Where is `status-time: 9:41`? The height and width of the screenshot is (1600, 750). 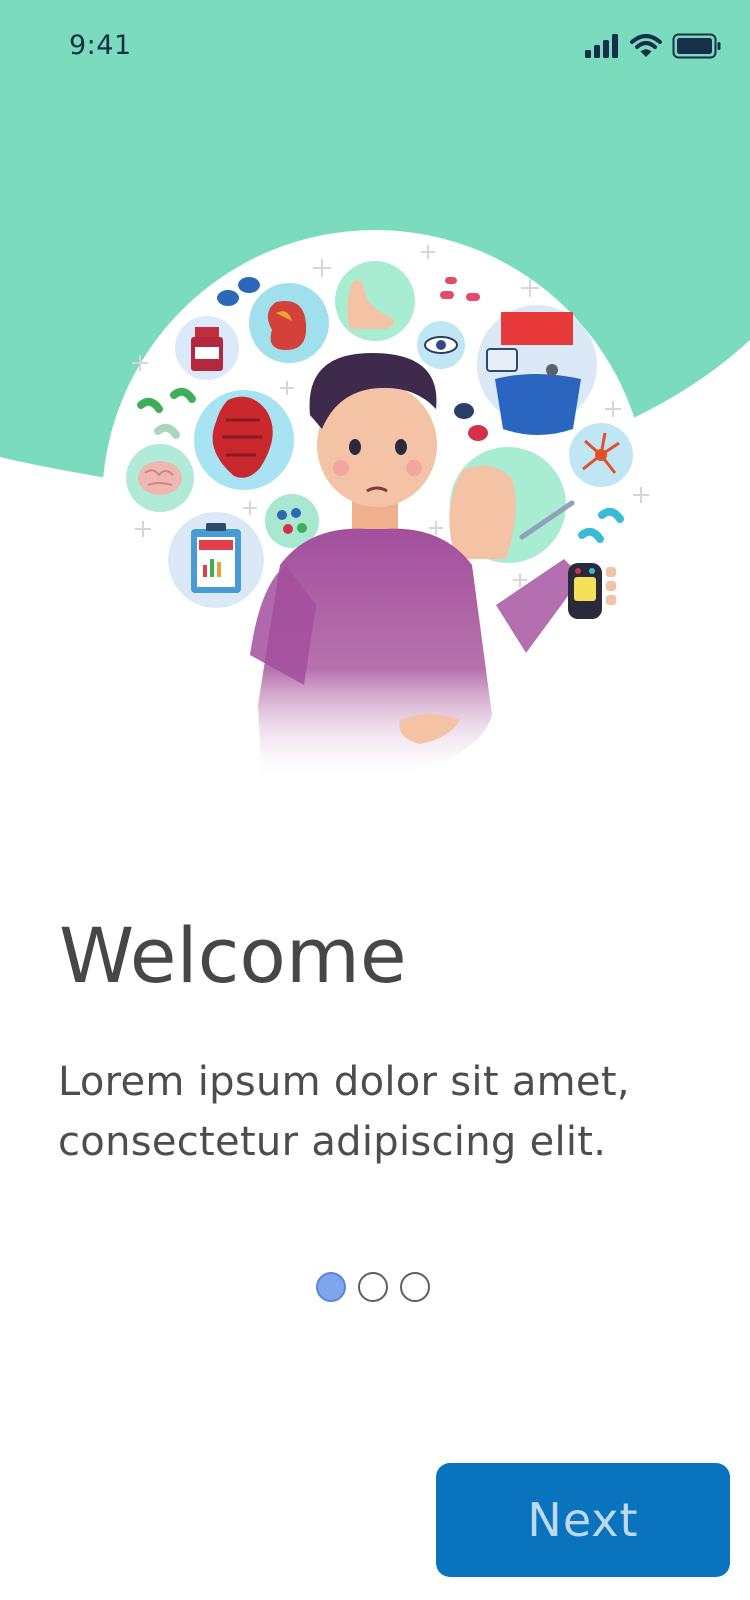
status-time: 9:41 is located at coordinates (100, 45).